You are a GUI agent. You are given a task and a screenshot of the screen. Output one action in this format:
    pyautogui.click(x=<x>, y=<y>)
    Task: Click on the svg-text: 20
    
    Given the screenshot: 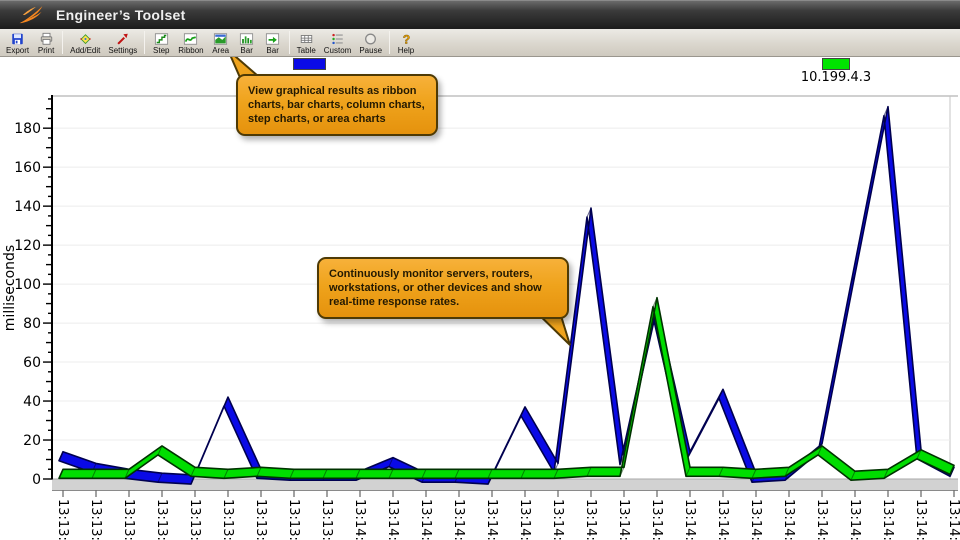 What is the action you would take?
    pyautogui.click(x=32, y=441)
    